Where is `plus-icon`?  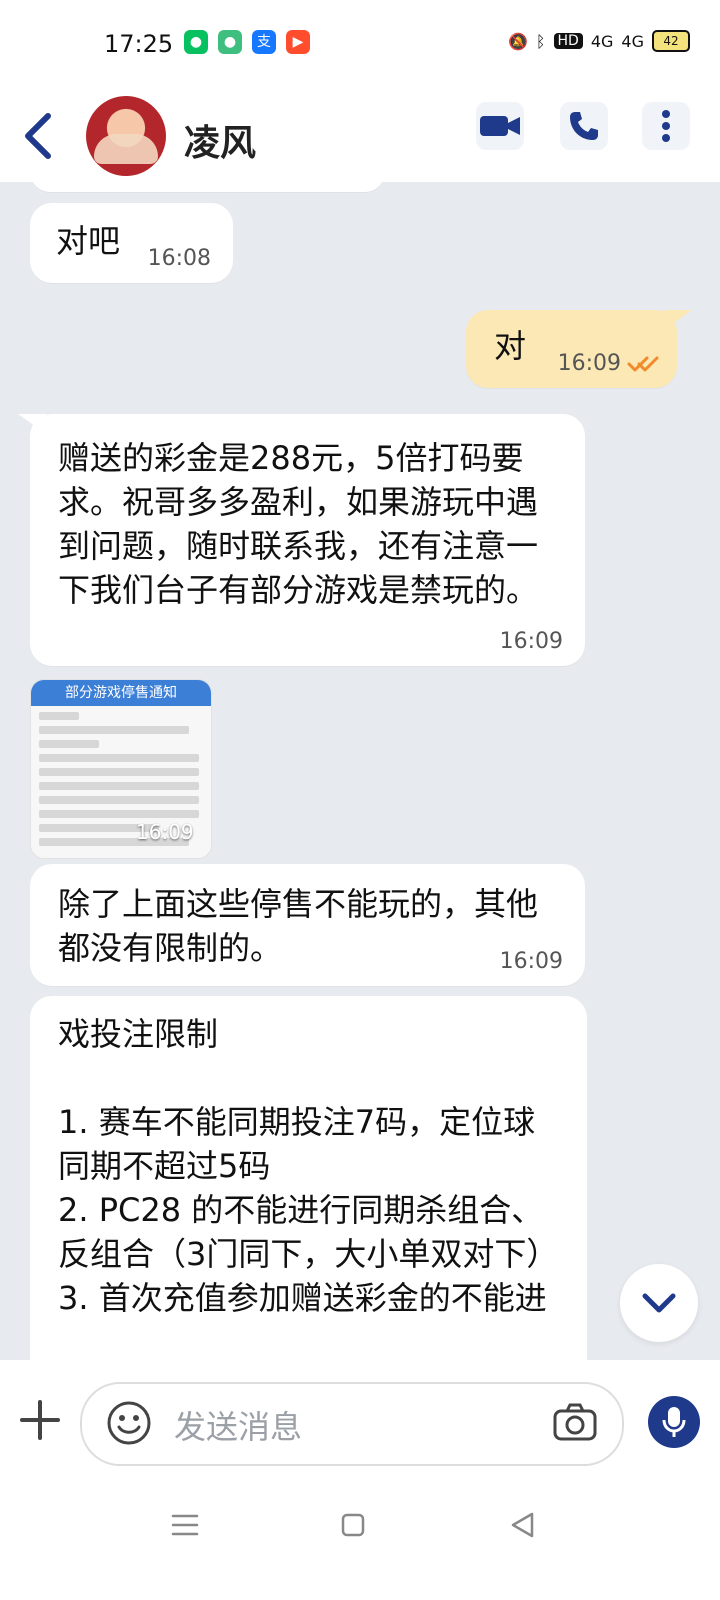
plus-icon is located at coordinates (40, 1420).